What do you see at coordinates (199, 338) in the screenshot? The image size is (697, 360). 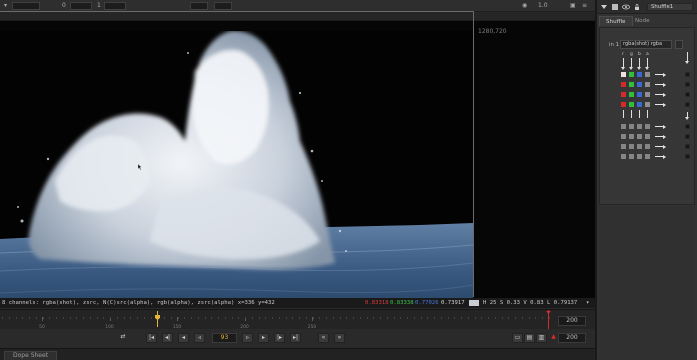 I see `step-back-button: ◃` at bounding box center [199, 338].